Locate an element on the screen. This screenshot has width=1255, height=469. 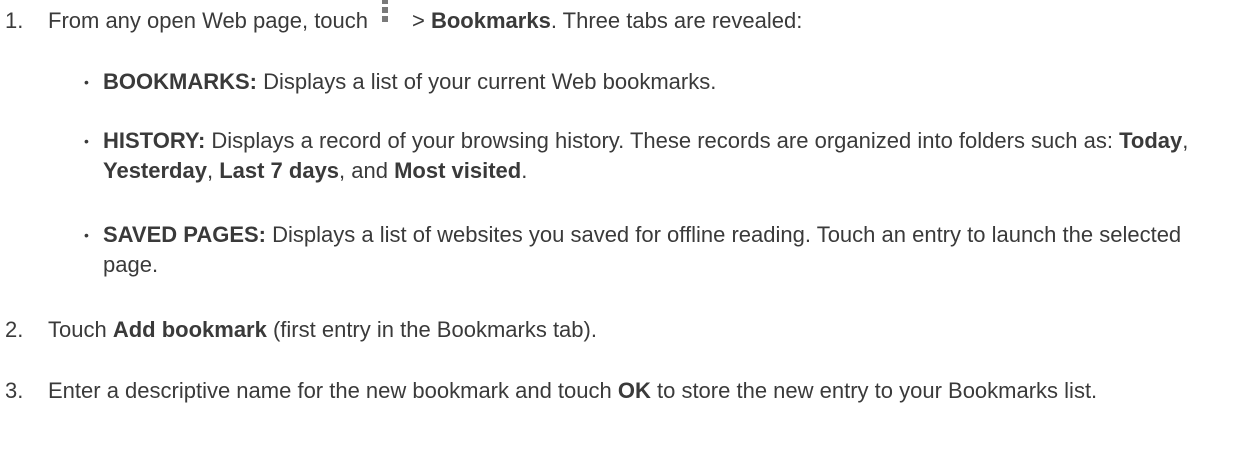
step-number: 3. is located at coordinates (14, 390).